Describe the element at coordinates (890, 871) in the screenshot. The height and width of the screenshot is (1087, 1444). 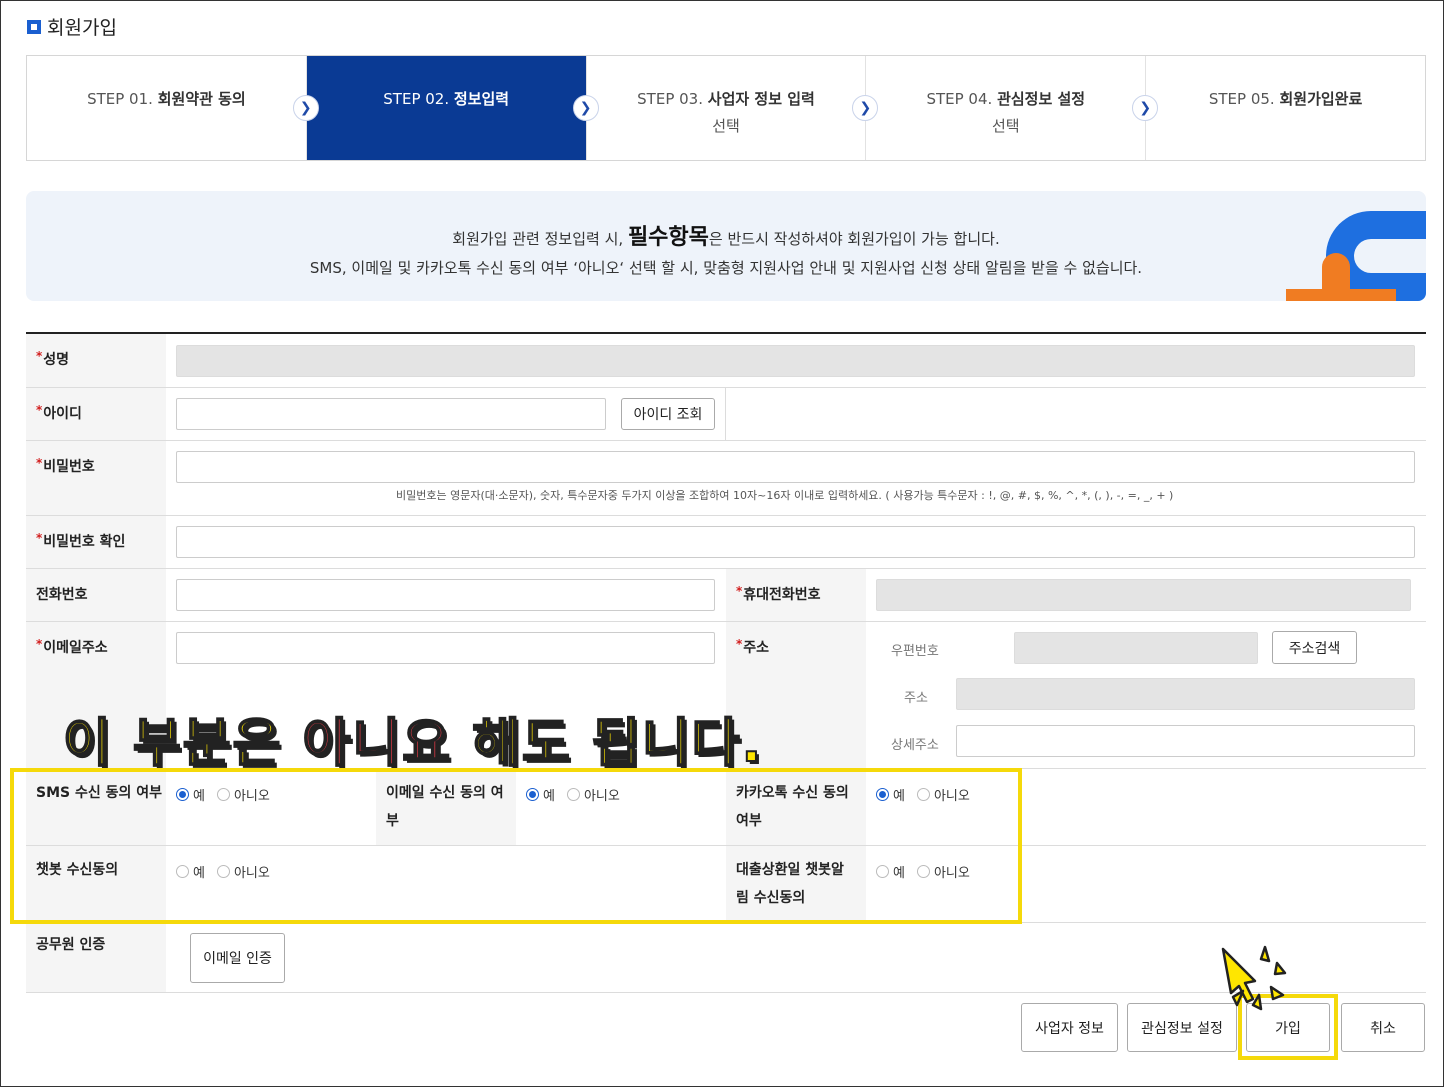
I see `loan-chatbot-consent-yes: 예` at that location.